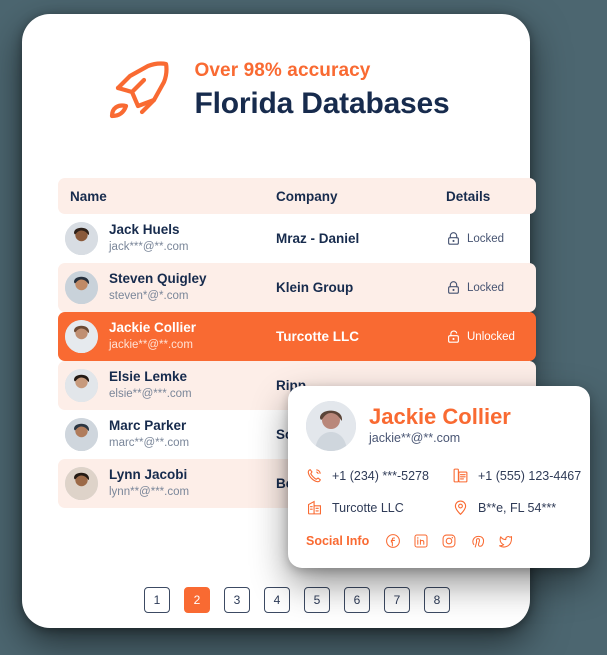 The image size is (607, 655). I want to click on contact-email: lynn**@***.com, so click(149, 491).